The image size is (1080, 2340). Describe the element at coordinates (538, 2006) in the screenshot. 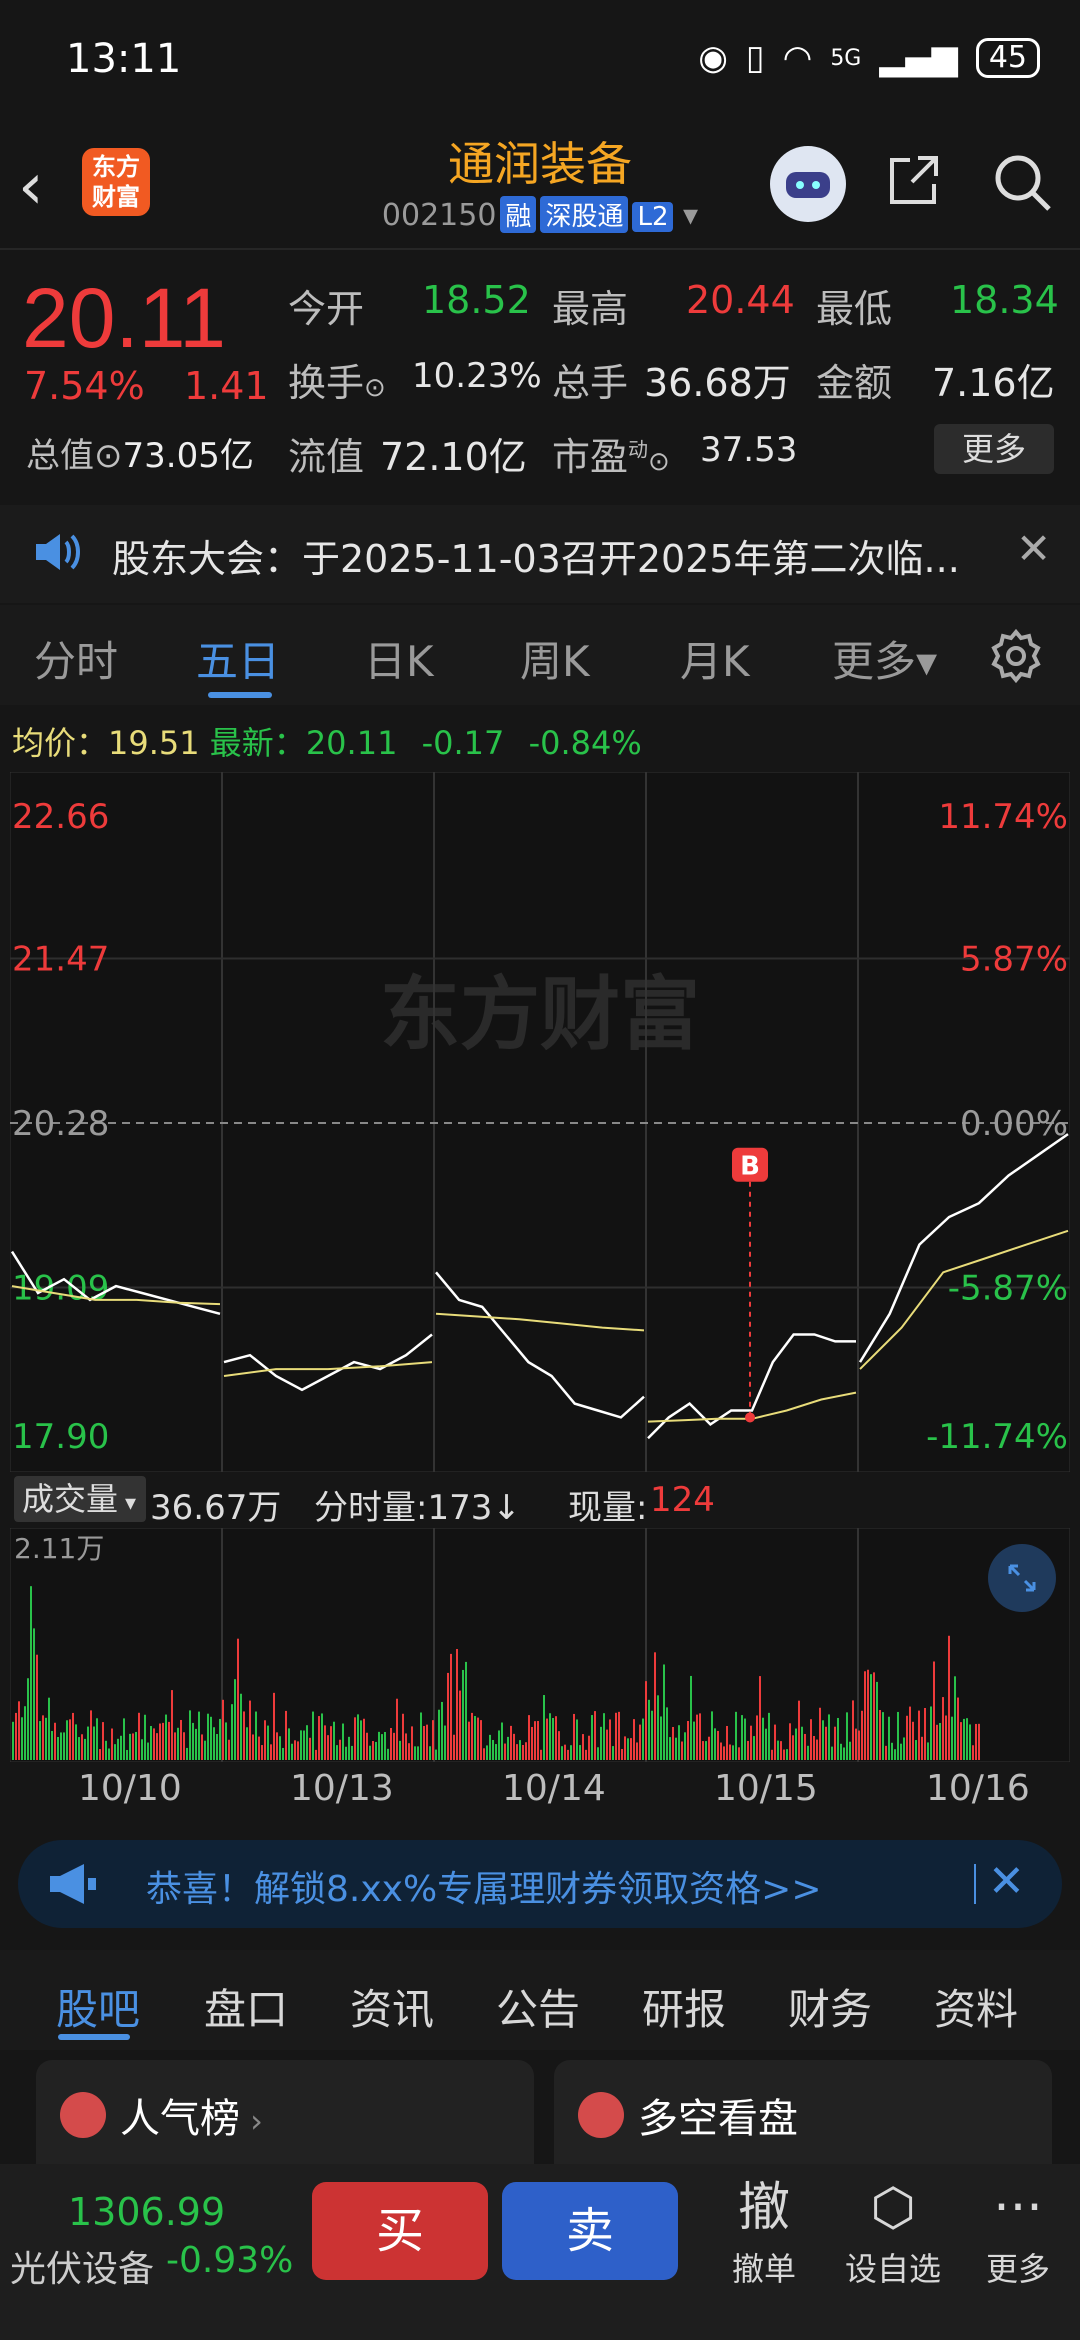

I see `tab-announcements: 公告` at that location.